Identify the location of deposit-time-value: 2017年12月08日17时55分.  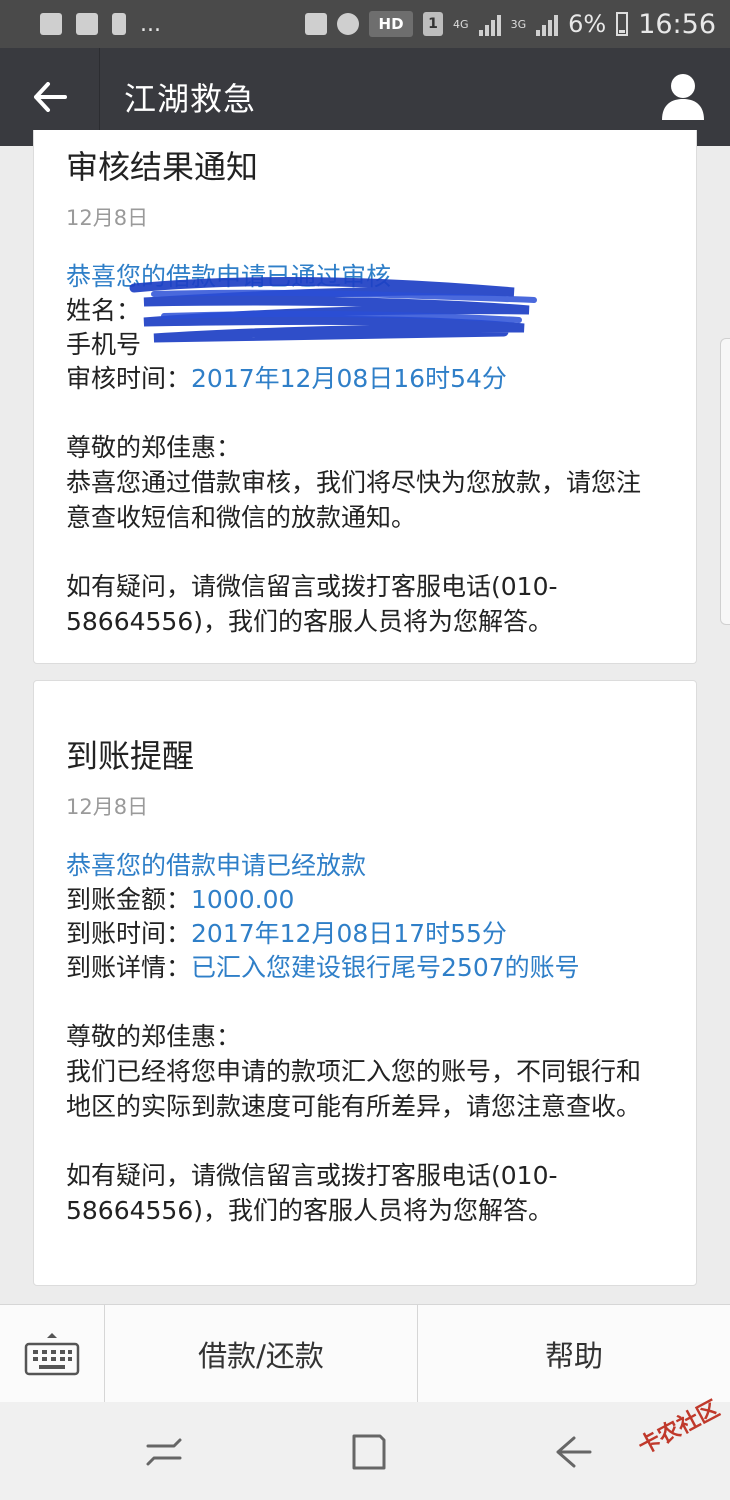
(349, 933).